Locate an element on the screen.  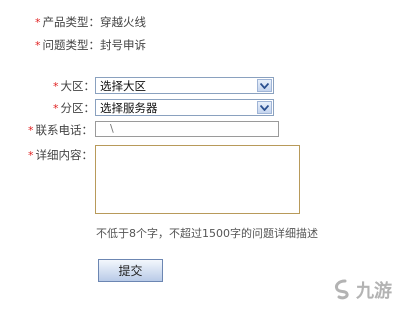
region-label: 大区： is located at coordinates (78, 86).